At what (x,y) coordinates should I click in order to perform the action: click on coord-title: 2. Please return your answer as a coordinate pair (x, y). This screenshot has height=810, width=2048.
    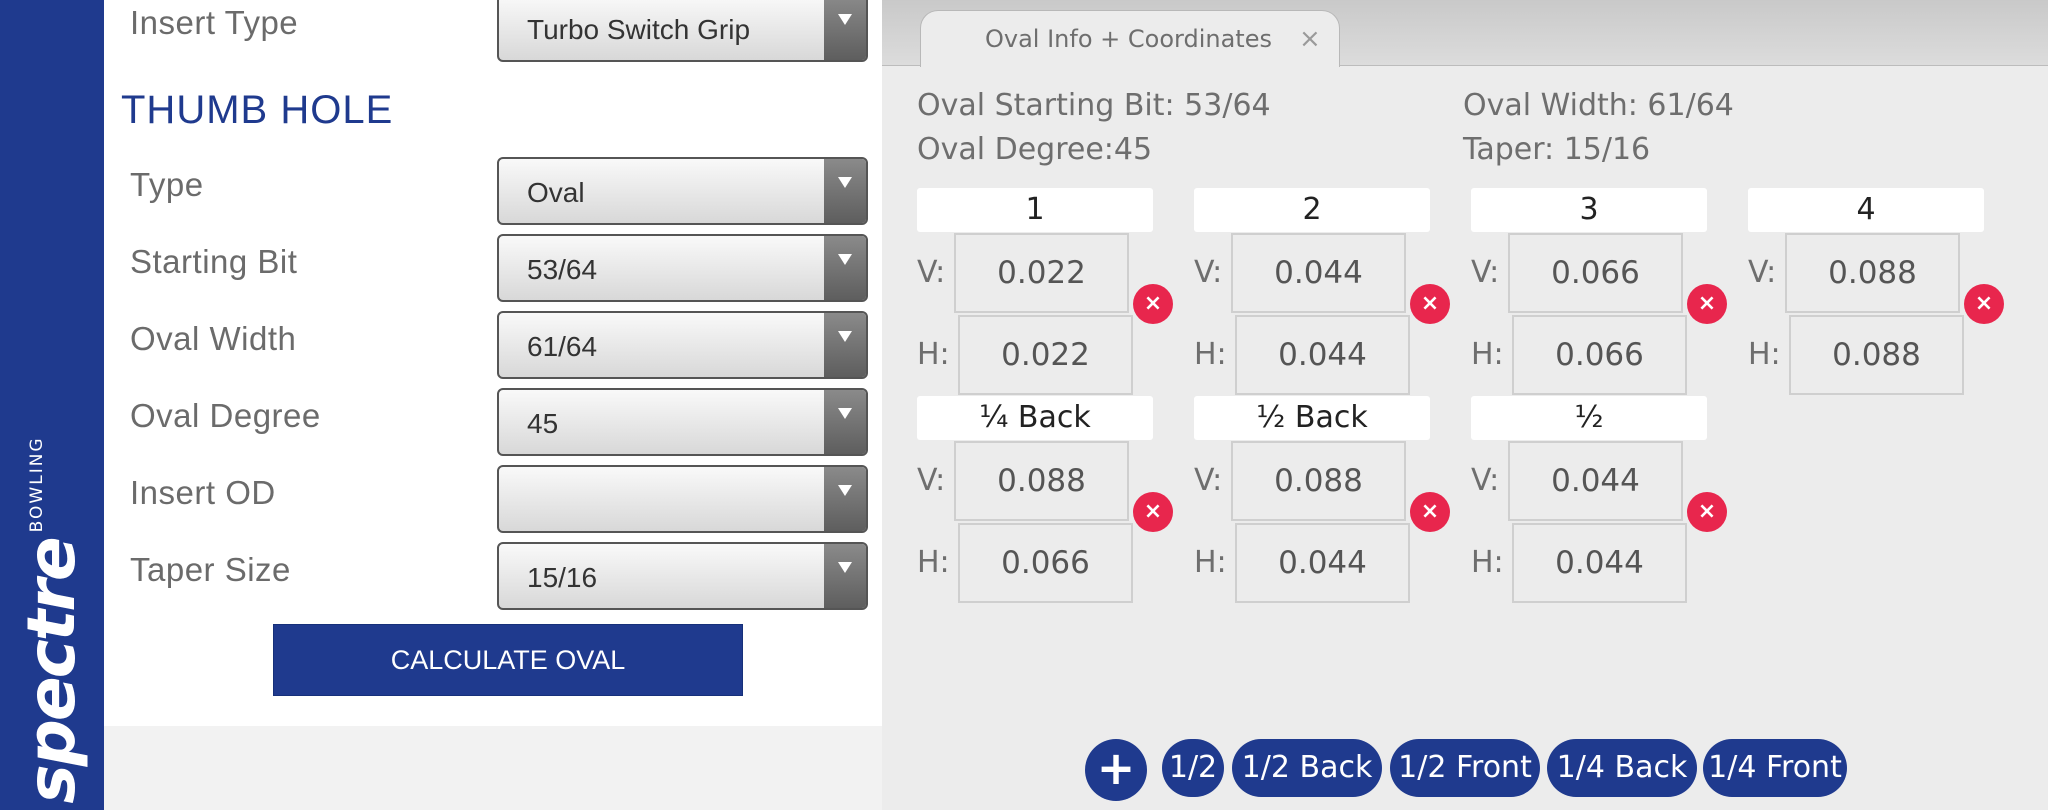
    Looking at the image, I should click on (1312, 210).